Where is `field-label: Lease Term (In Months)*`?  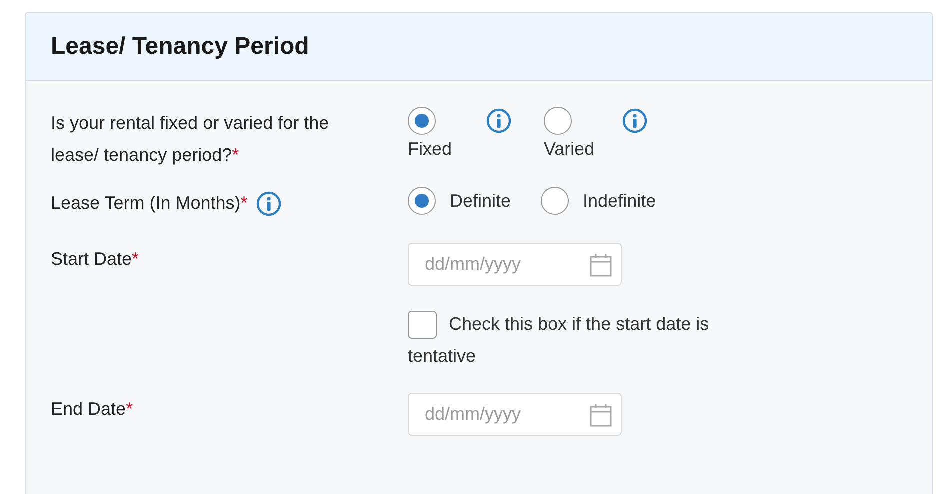 field-label: Lease Term (In Months)* is located at coordinates (149, 203).